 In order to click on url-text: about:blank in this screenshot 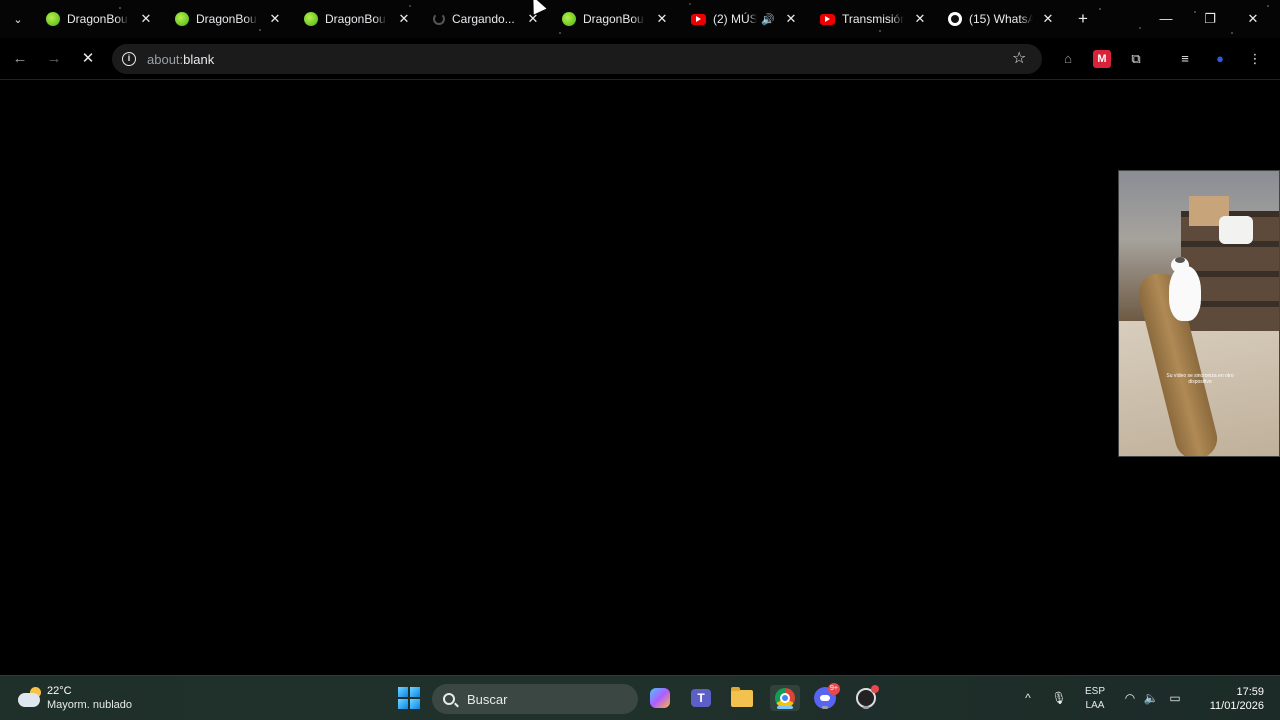, I will do `click(180, 59)`.